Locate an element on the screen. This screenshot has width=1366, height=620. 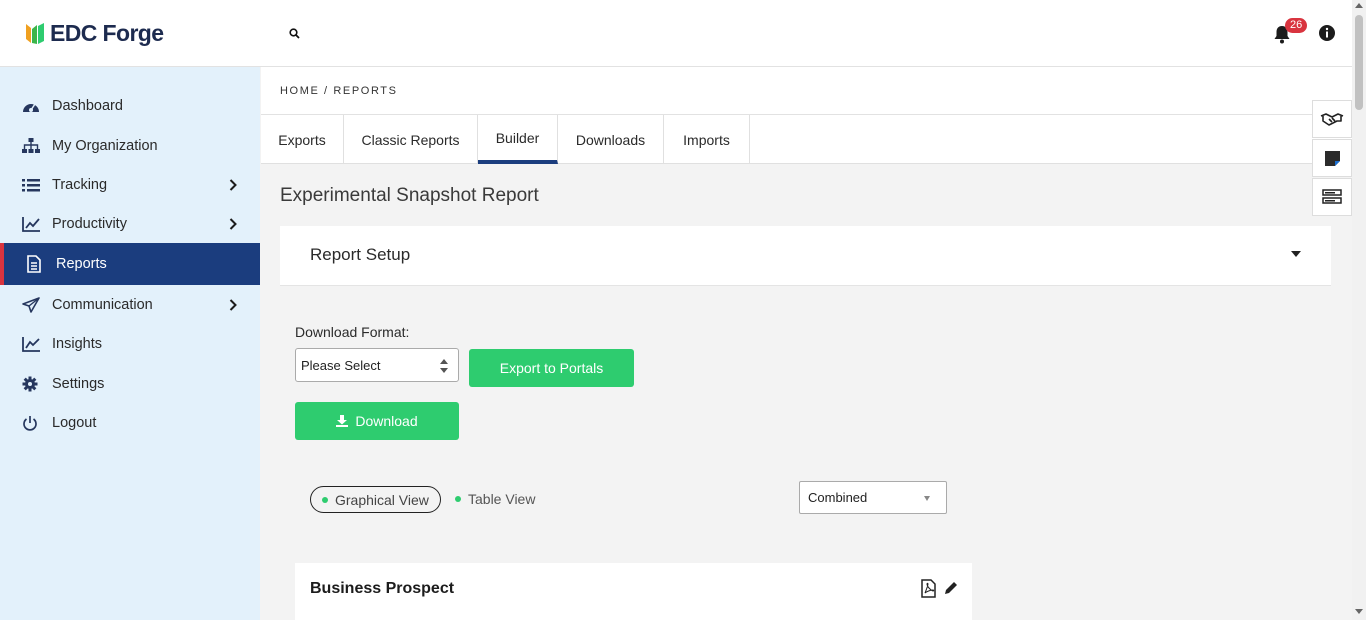
chart-area-icon is located at coordinates (31, 344).